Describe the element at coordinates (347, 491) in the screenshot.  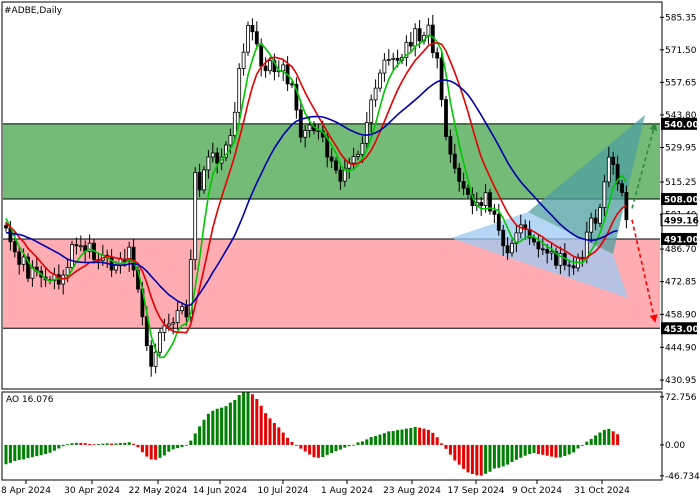
I see `x-tick-label: 1 Aug 2024` at that location.